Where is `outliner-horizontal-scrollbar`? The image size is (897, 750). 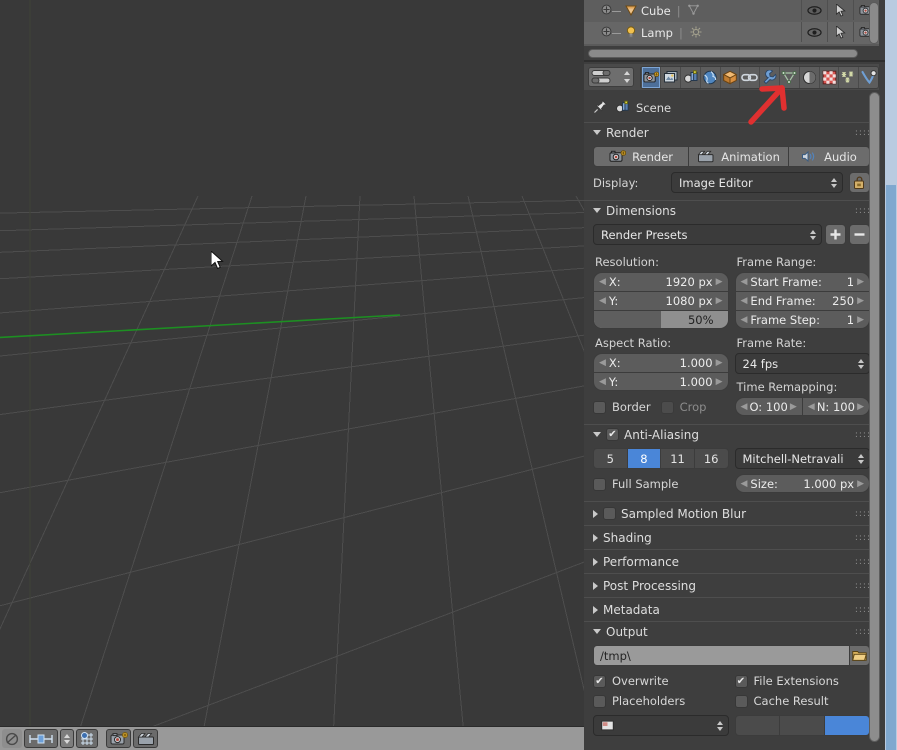
outliner-horizontal-scrollbar is located at coordinates (731, 53).